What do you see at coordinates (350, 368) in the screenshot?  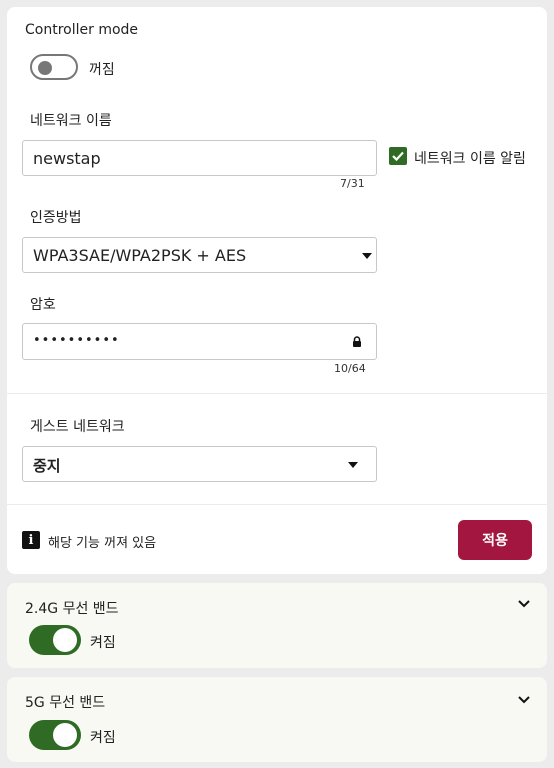 I see `password-counter: 10/64` at bounding box center [350, 368].